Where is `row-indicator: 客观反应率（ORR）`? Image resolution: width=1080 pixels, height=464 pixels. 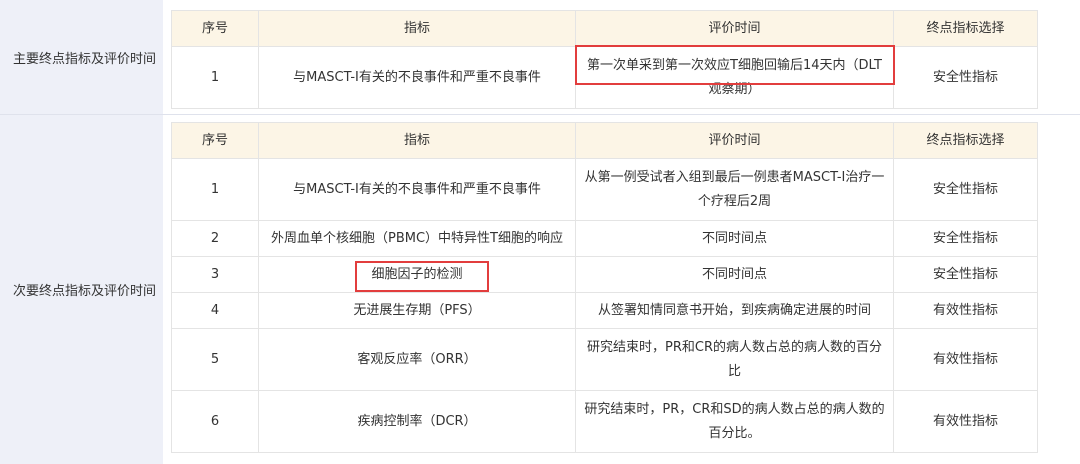 row-indicator: 客观反应率（ORR） is located at coordinates (417, 359).